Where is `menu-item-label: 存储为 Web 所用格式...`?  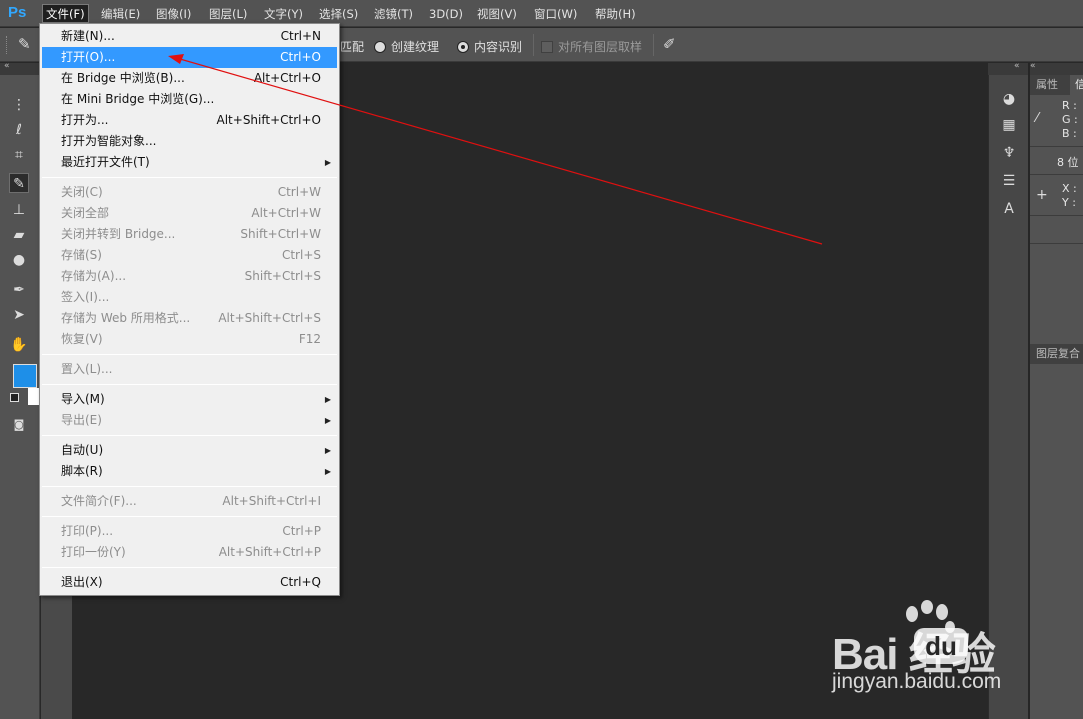
menu-item-label: 存储为 Web 所用格式... is located at coordinates (126, 318).